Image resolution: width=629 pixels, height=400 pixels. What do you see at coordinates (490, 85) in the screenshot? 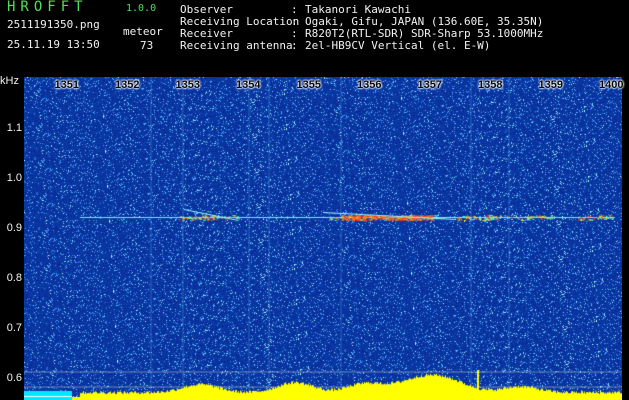
I see `x-tick-label: 1358` at bounding box center [490, 85].